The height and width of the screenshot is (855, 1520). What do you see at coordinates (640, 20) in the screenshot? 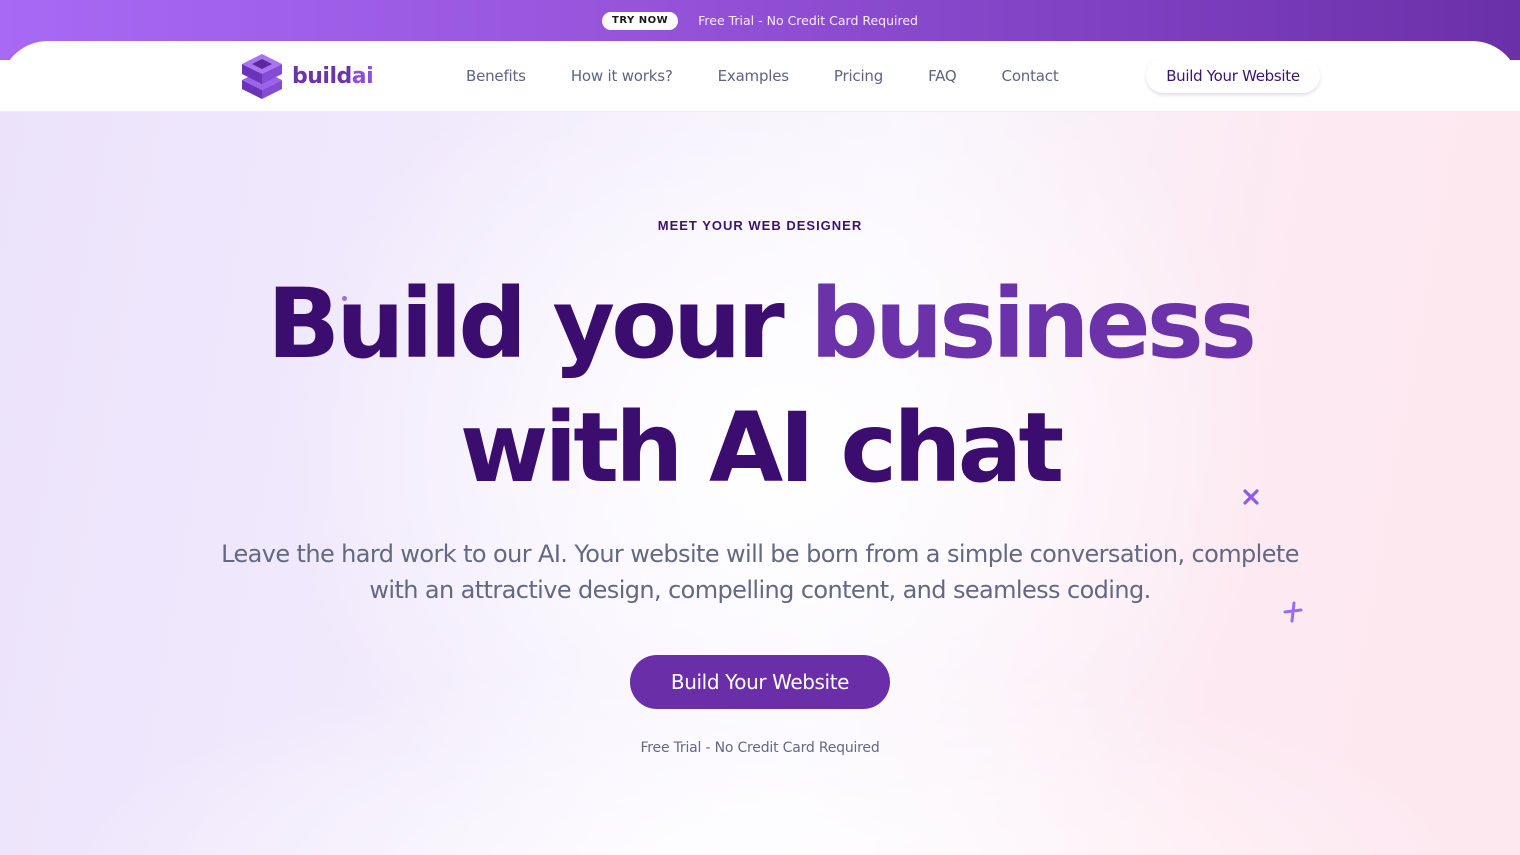
I see `try-now-button: TRY NOW` at bounding box center [640, 20].